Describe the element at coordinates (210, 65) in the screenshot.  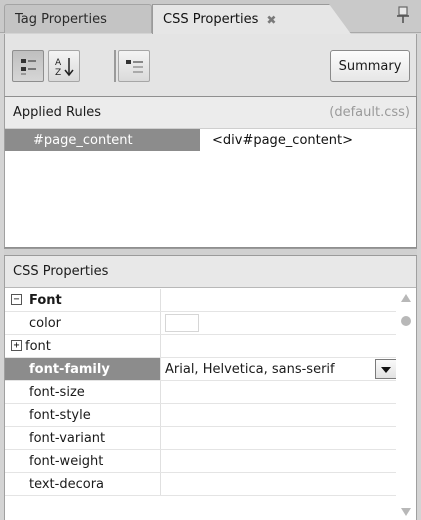
I see `properties-toolbar: A Z Summary` at that location.